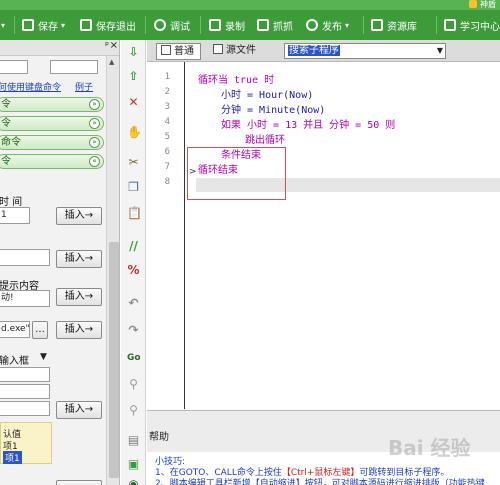 The height and width of the screenshot is (485, 500). Describe the element at coordinates (133, 52) in the screenshot. I see `move-down-icon: ⇩` at that location.